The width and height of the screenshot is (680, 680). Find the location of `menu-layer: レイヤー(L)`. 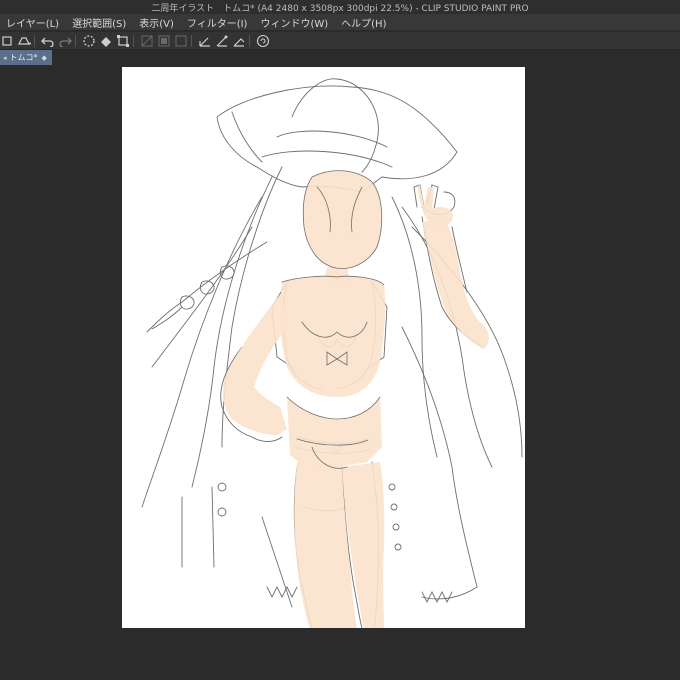

menu-layer: レイヤー(L) is located at coordinates (32, 22).